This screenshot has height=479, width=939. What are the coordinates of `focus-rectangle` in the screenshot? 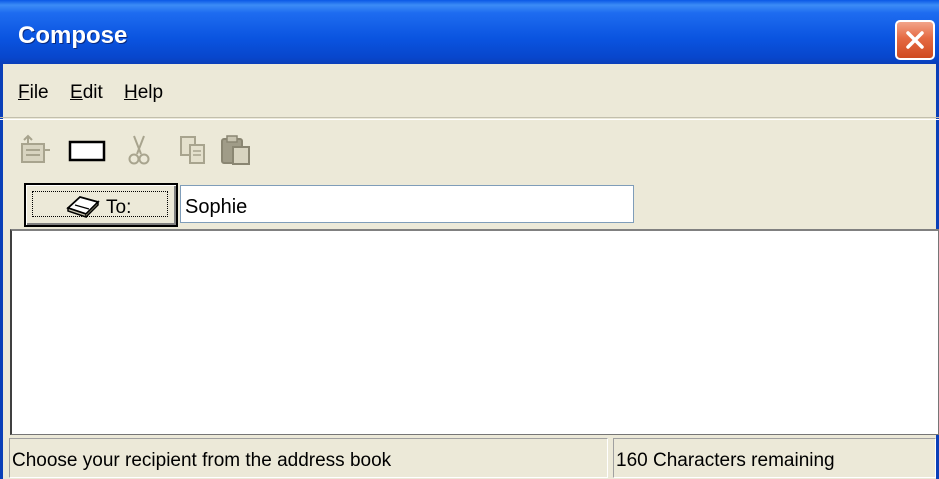 It's located at (100, 204).